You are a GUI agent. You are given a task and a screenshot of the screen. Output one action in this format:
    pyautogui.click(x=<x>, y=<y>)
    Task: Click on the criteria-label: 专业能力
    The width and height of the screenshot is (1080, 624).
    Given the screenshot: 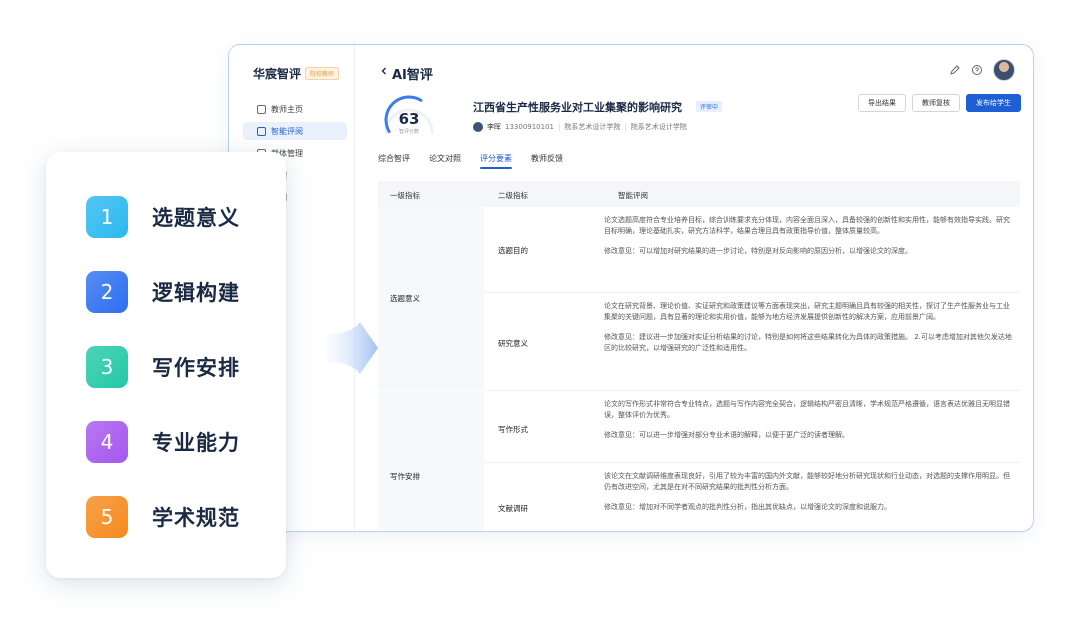 What is the action you would take?
    pyautogui.click(x=196, y=443)
    